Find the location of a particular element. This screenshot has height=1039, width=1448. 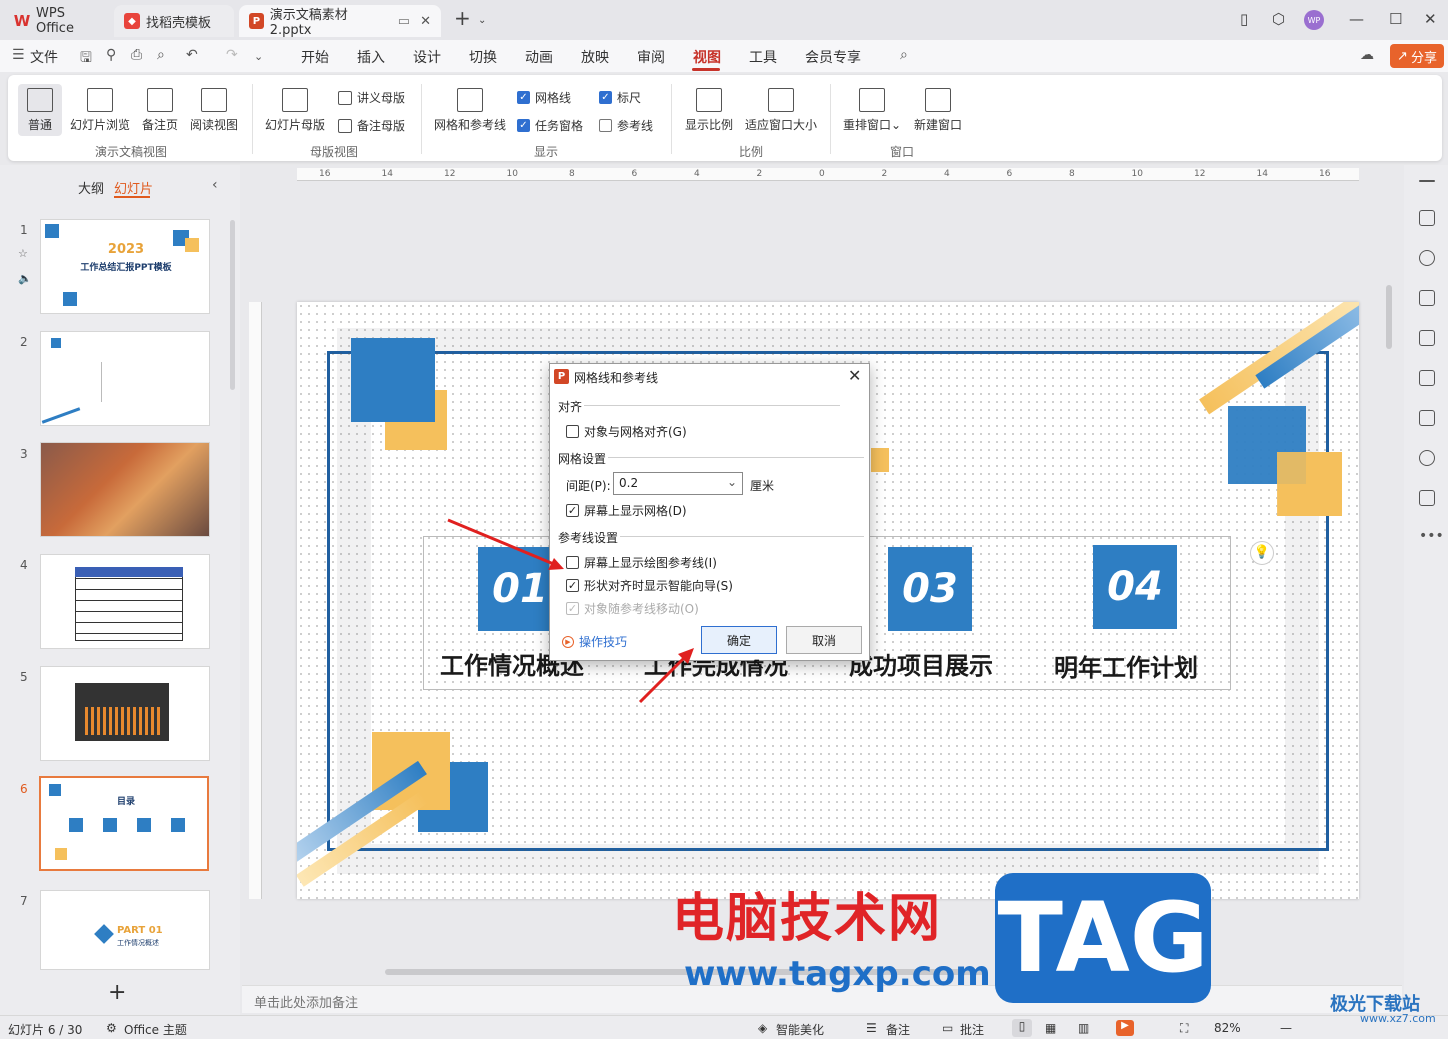

zoom-out-icon: — is located at coordinates (1286, 1028).